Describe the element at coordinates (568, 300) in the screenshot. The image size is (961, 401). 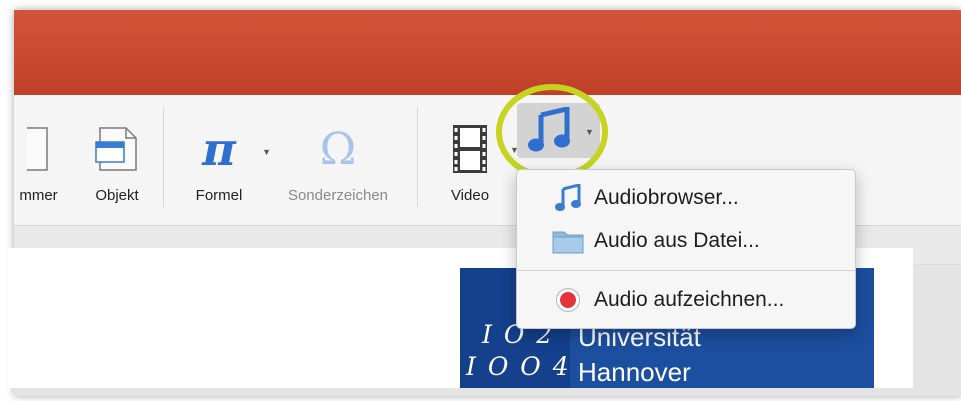
I see `record-icon` at that location.